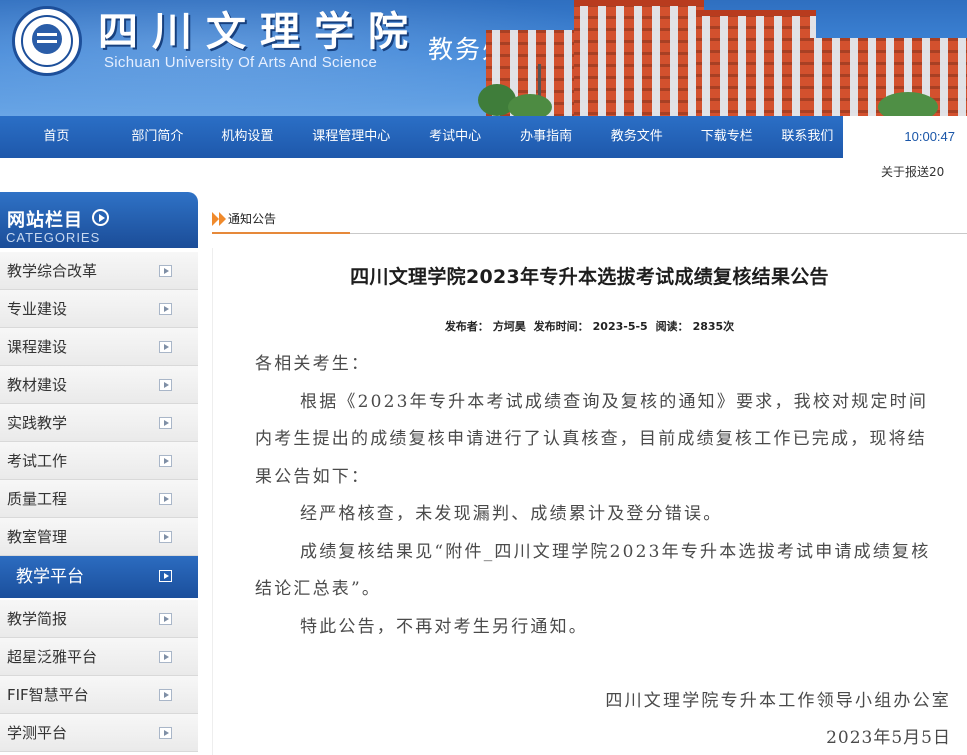 This screenshot has height=755, width=967. Describe the element at coordinates (589, 277) in the screenshot. I see `article-title: 四川文理学院2023年专升本选拔考试成绩复核结果公告` at that location.